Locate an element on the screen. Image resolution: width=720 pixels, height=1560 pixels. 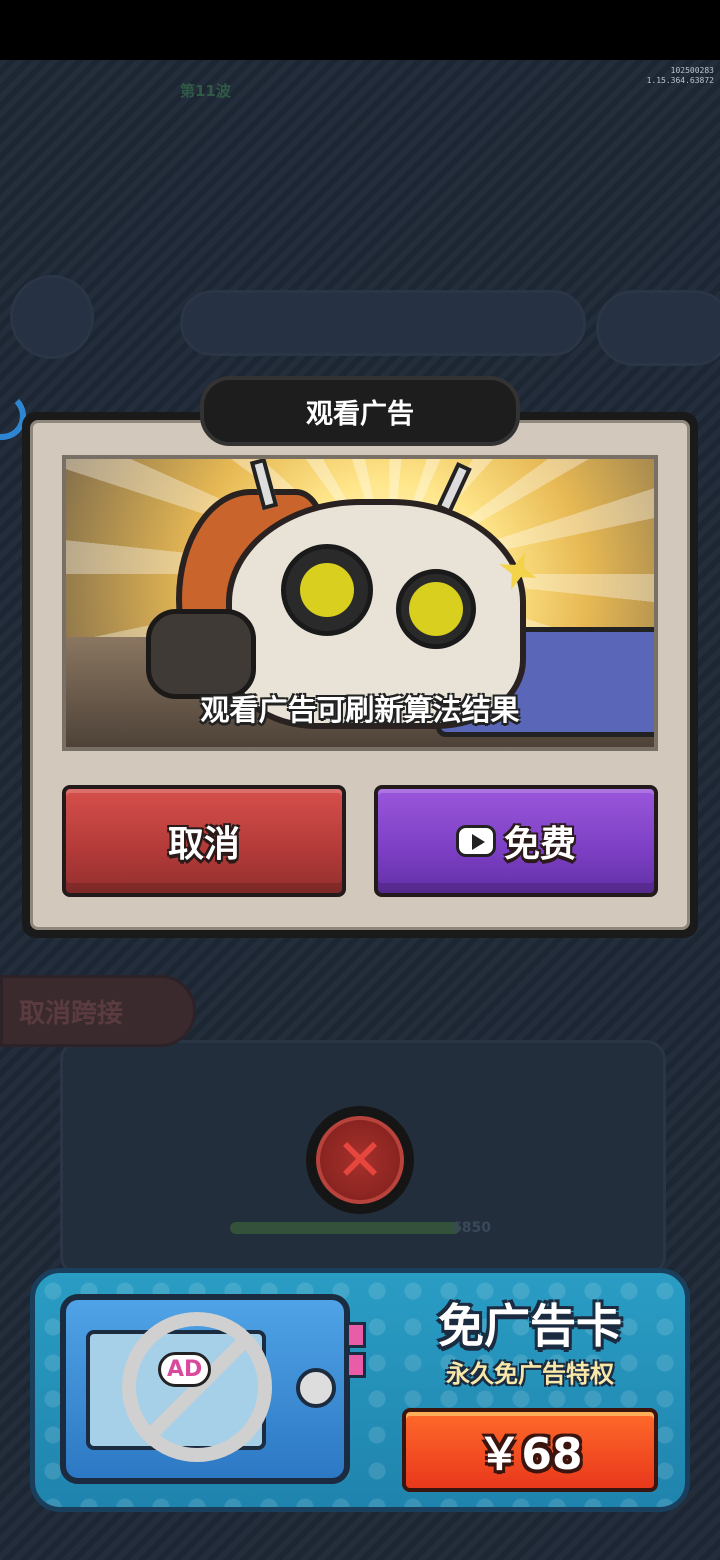
dimmed-score: 6850 is located at coordinates (471, 1228).